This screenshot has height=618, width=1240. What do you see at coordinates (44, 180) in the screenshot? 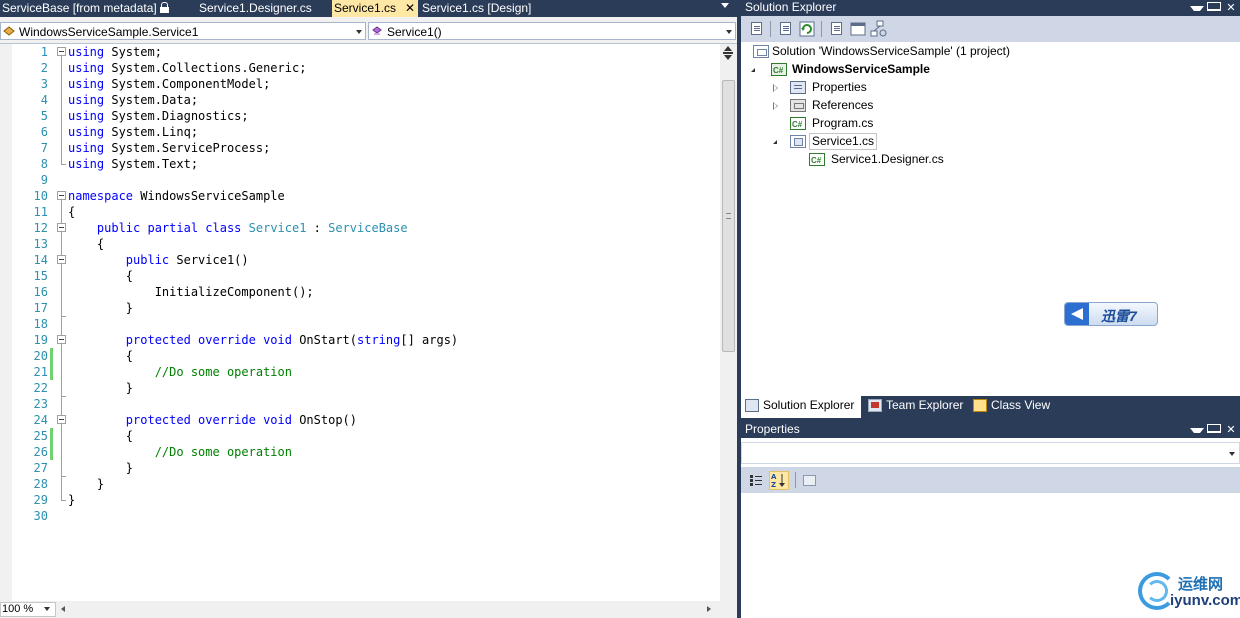
I see `line-number: 9` at bounding box center [44, 180].